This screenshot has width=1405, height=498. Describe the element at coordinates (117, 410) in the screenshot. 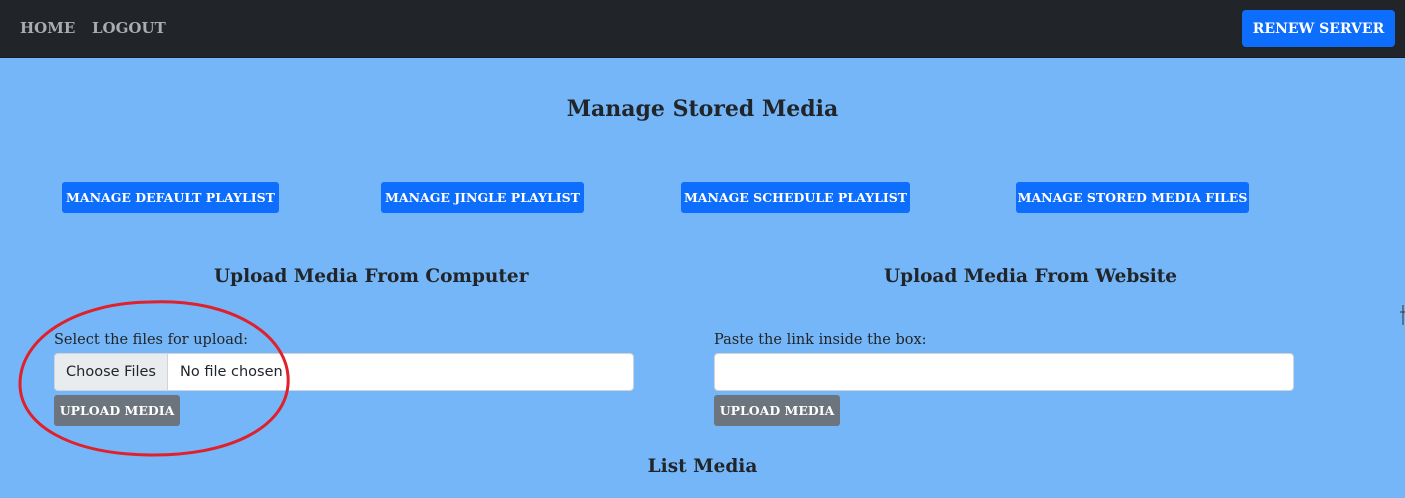

I see `upload-media-computer-button: UPLOAD MEDIA` at that location.